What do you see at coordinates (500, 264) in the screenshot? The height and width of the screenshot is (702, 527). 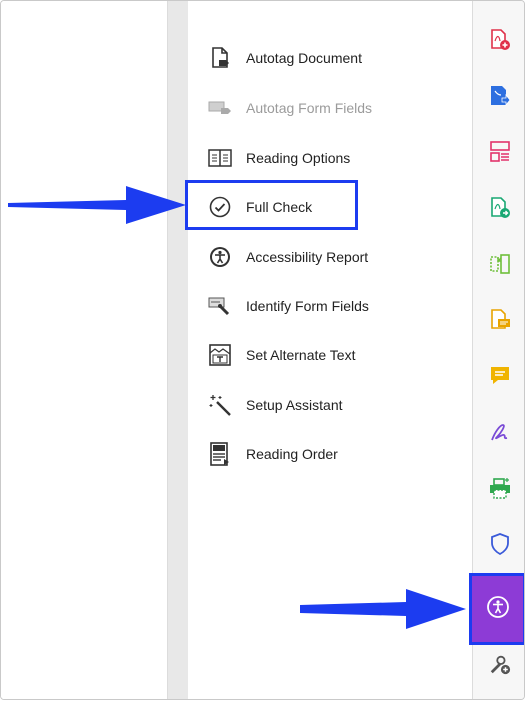 I see `compress-icon` at bounding box center [500, 264].